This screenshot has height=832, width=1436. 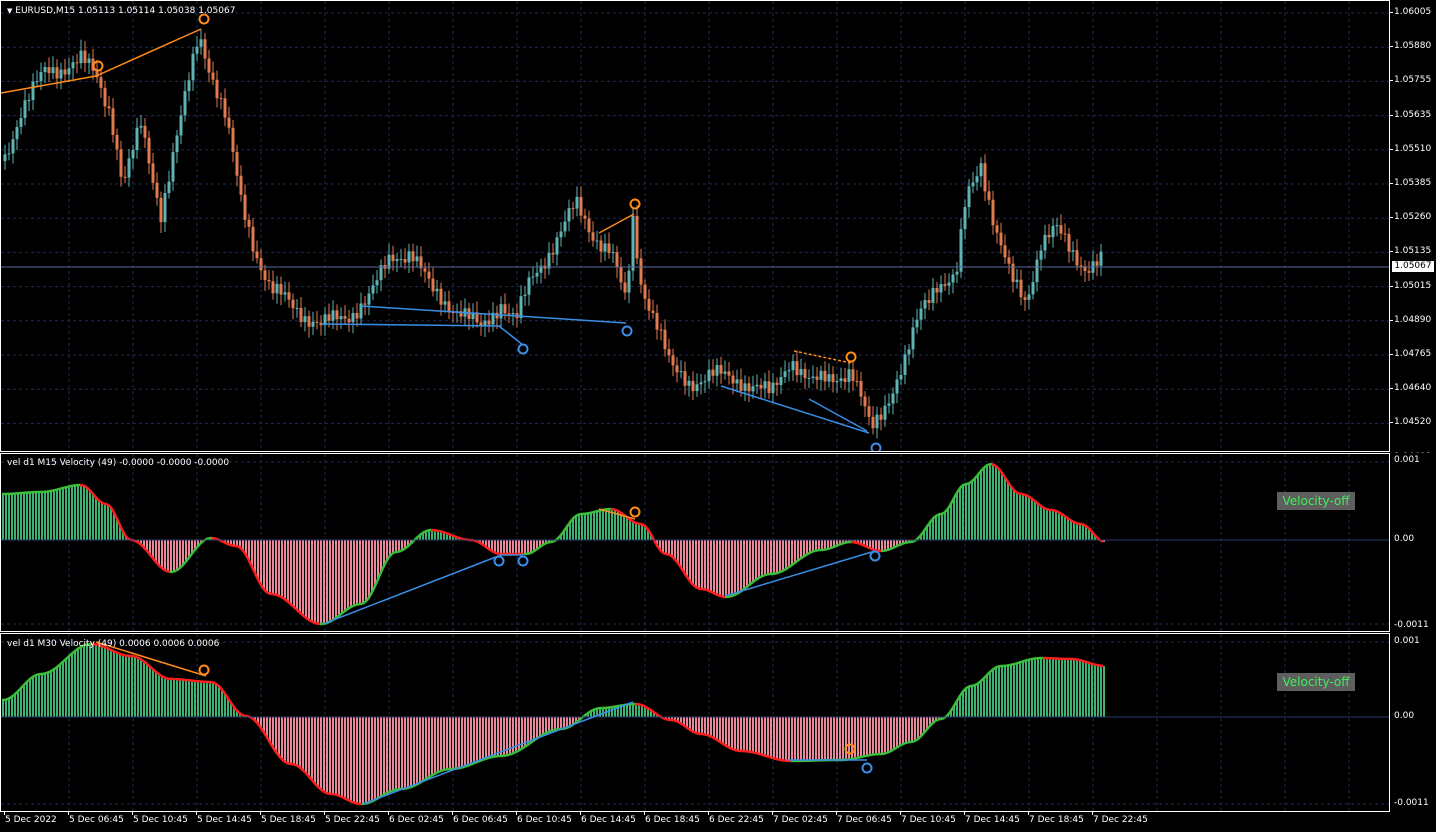 What do you see at coordinates (1413, 354) in the screenshot?
I see `price-tick: 1.04765` at bounding box center [1413, 354].